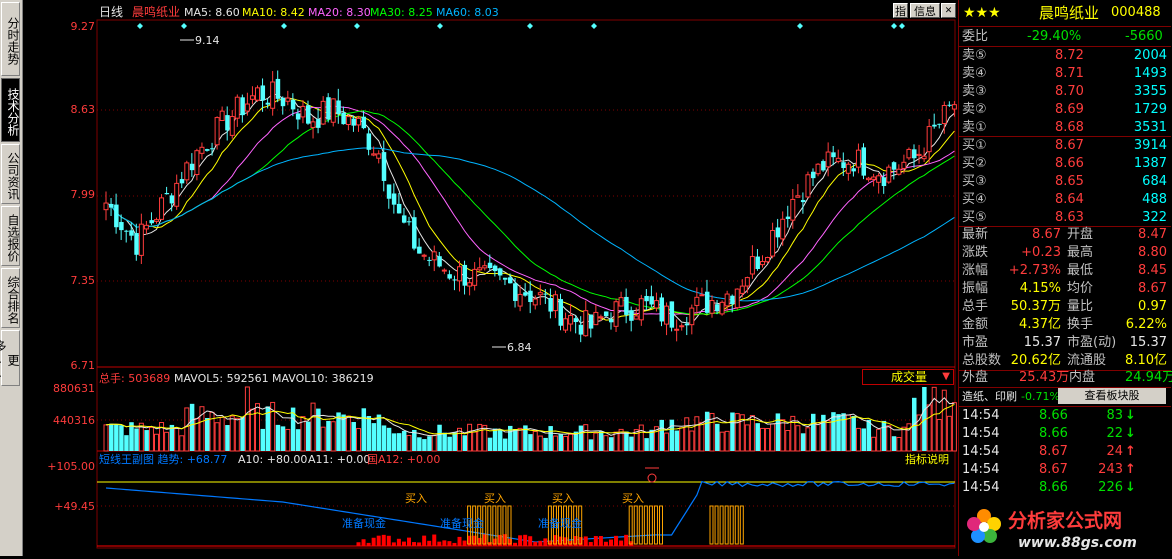 This screenshot has width=1172, height=559. What do you see at coordinates (10, 39) in the screenshot?
I see `tab-intraday: 分时走势` at bounding box center [10, 39].